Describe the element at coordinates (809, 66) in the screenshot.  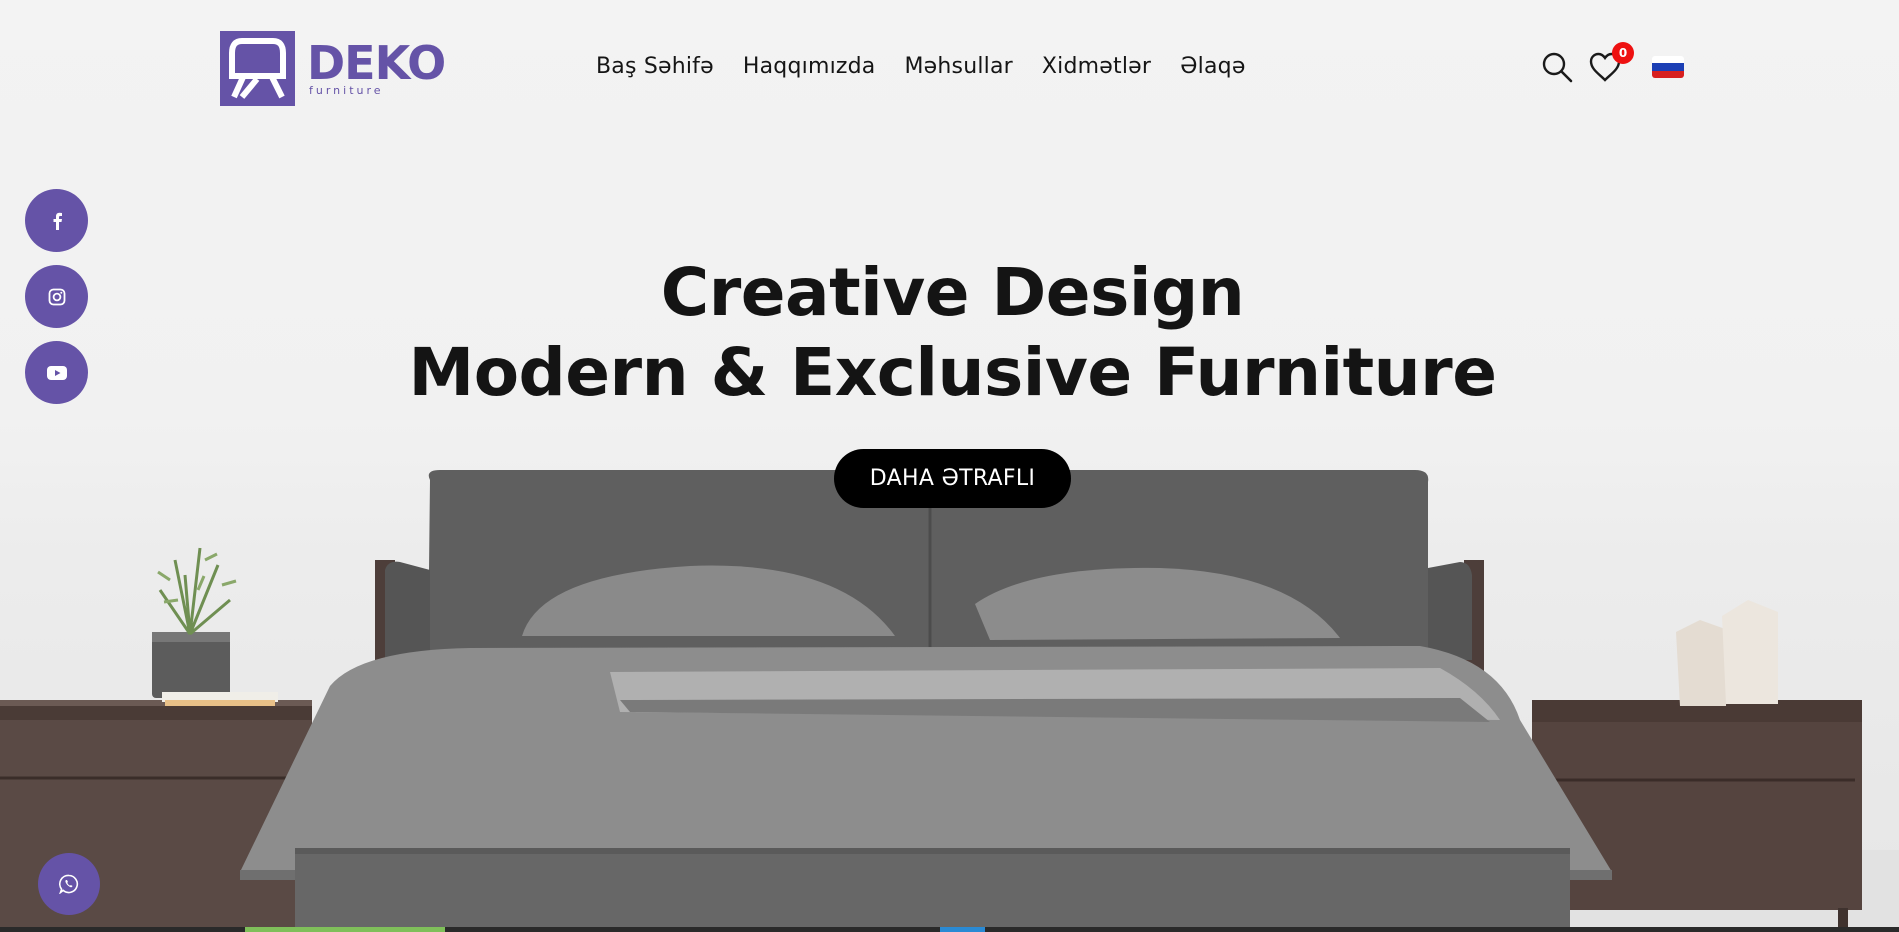
I see `nav-item-about: Haqqımızda` at that location.